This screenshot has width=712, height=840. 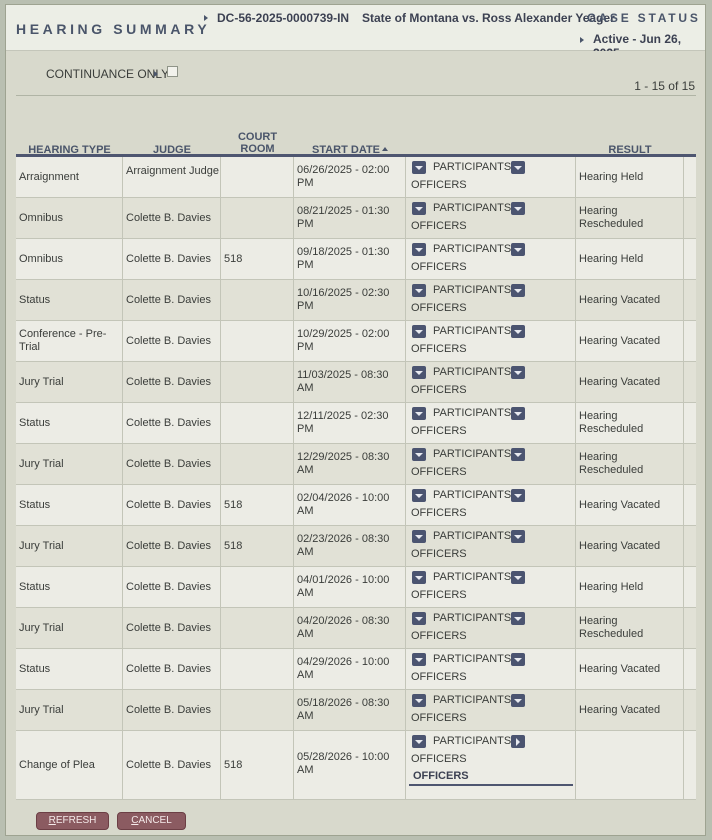 What do you see at coordinates (644, 18) in the screenshot?
I see `case-status-label: CASE STATUS` at bounding box center [644, 18].